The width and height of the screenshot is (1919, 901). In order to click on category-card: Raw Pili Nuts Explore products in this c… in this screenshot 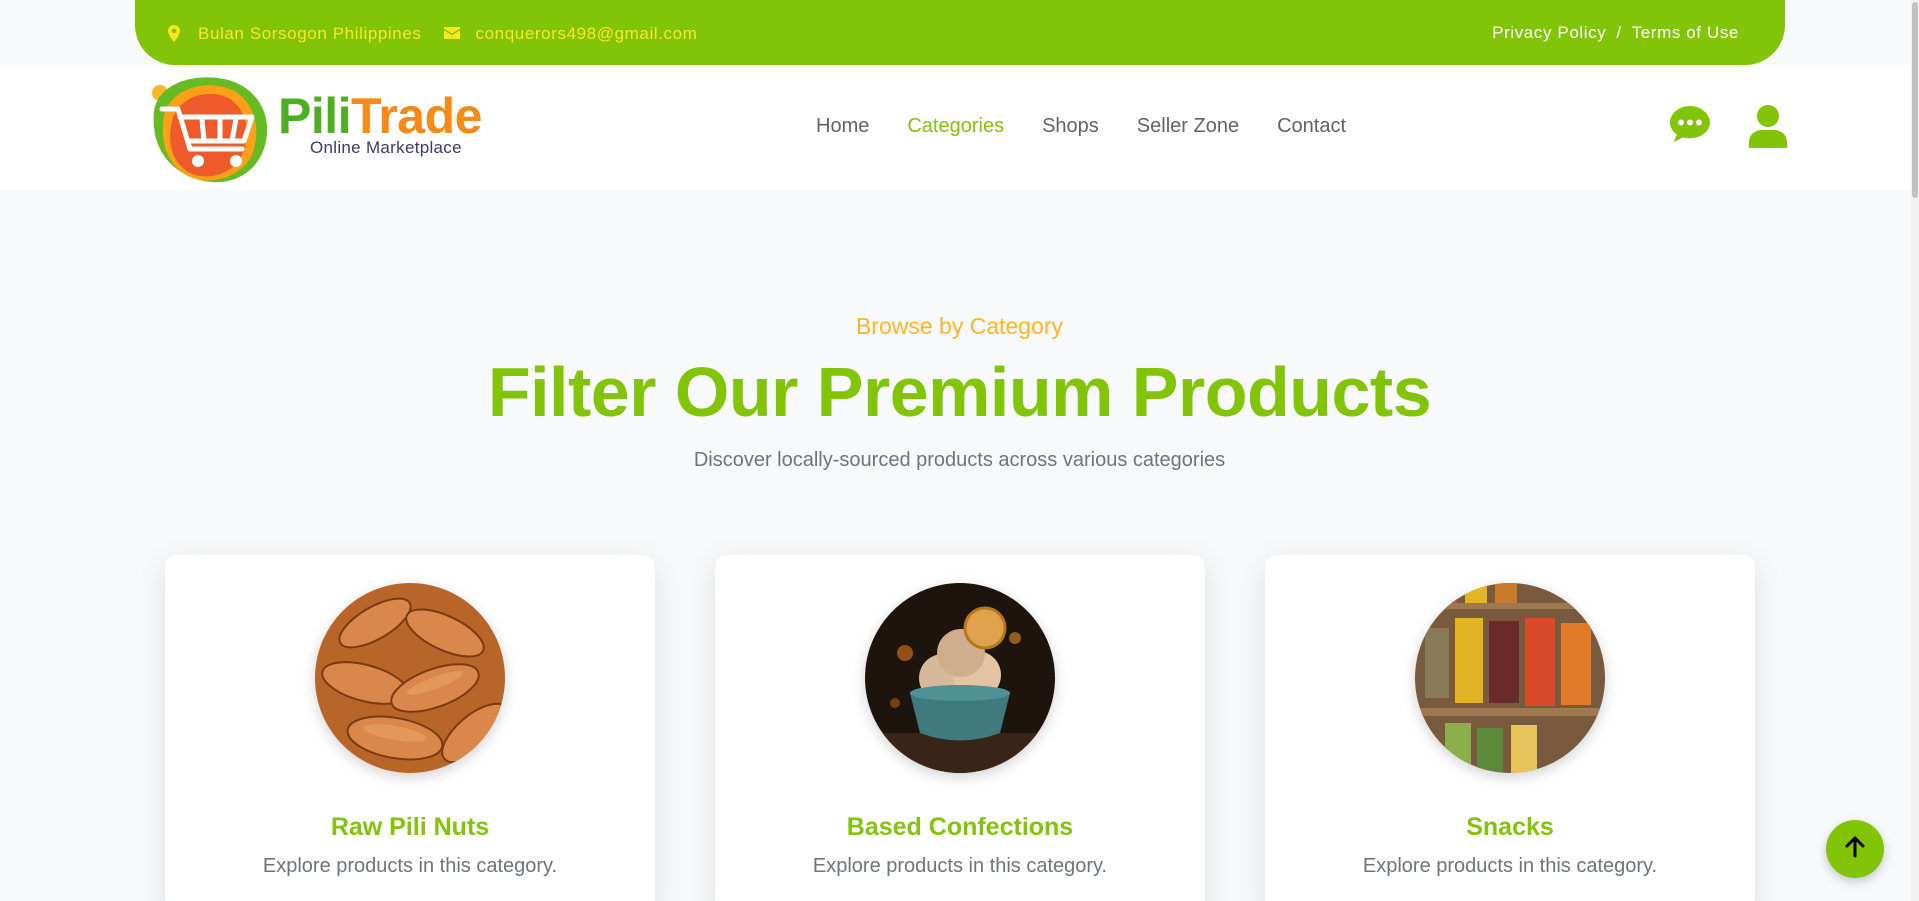, I will do `click(410, 728)`.